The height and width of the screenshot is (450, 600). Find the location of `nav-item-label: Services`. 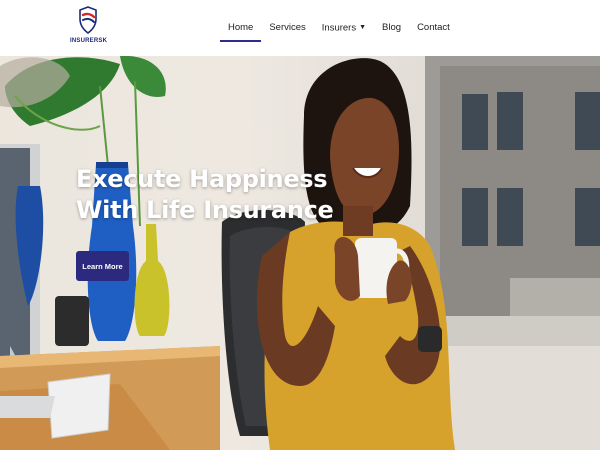

nav-item-label: Services is located at coordinates (287, 27).